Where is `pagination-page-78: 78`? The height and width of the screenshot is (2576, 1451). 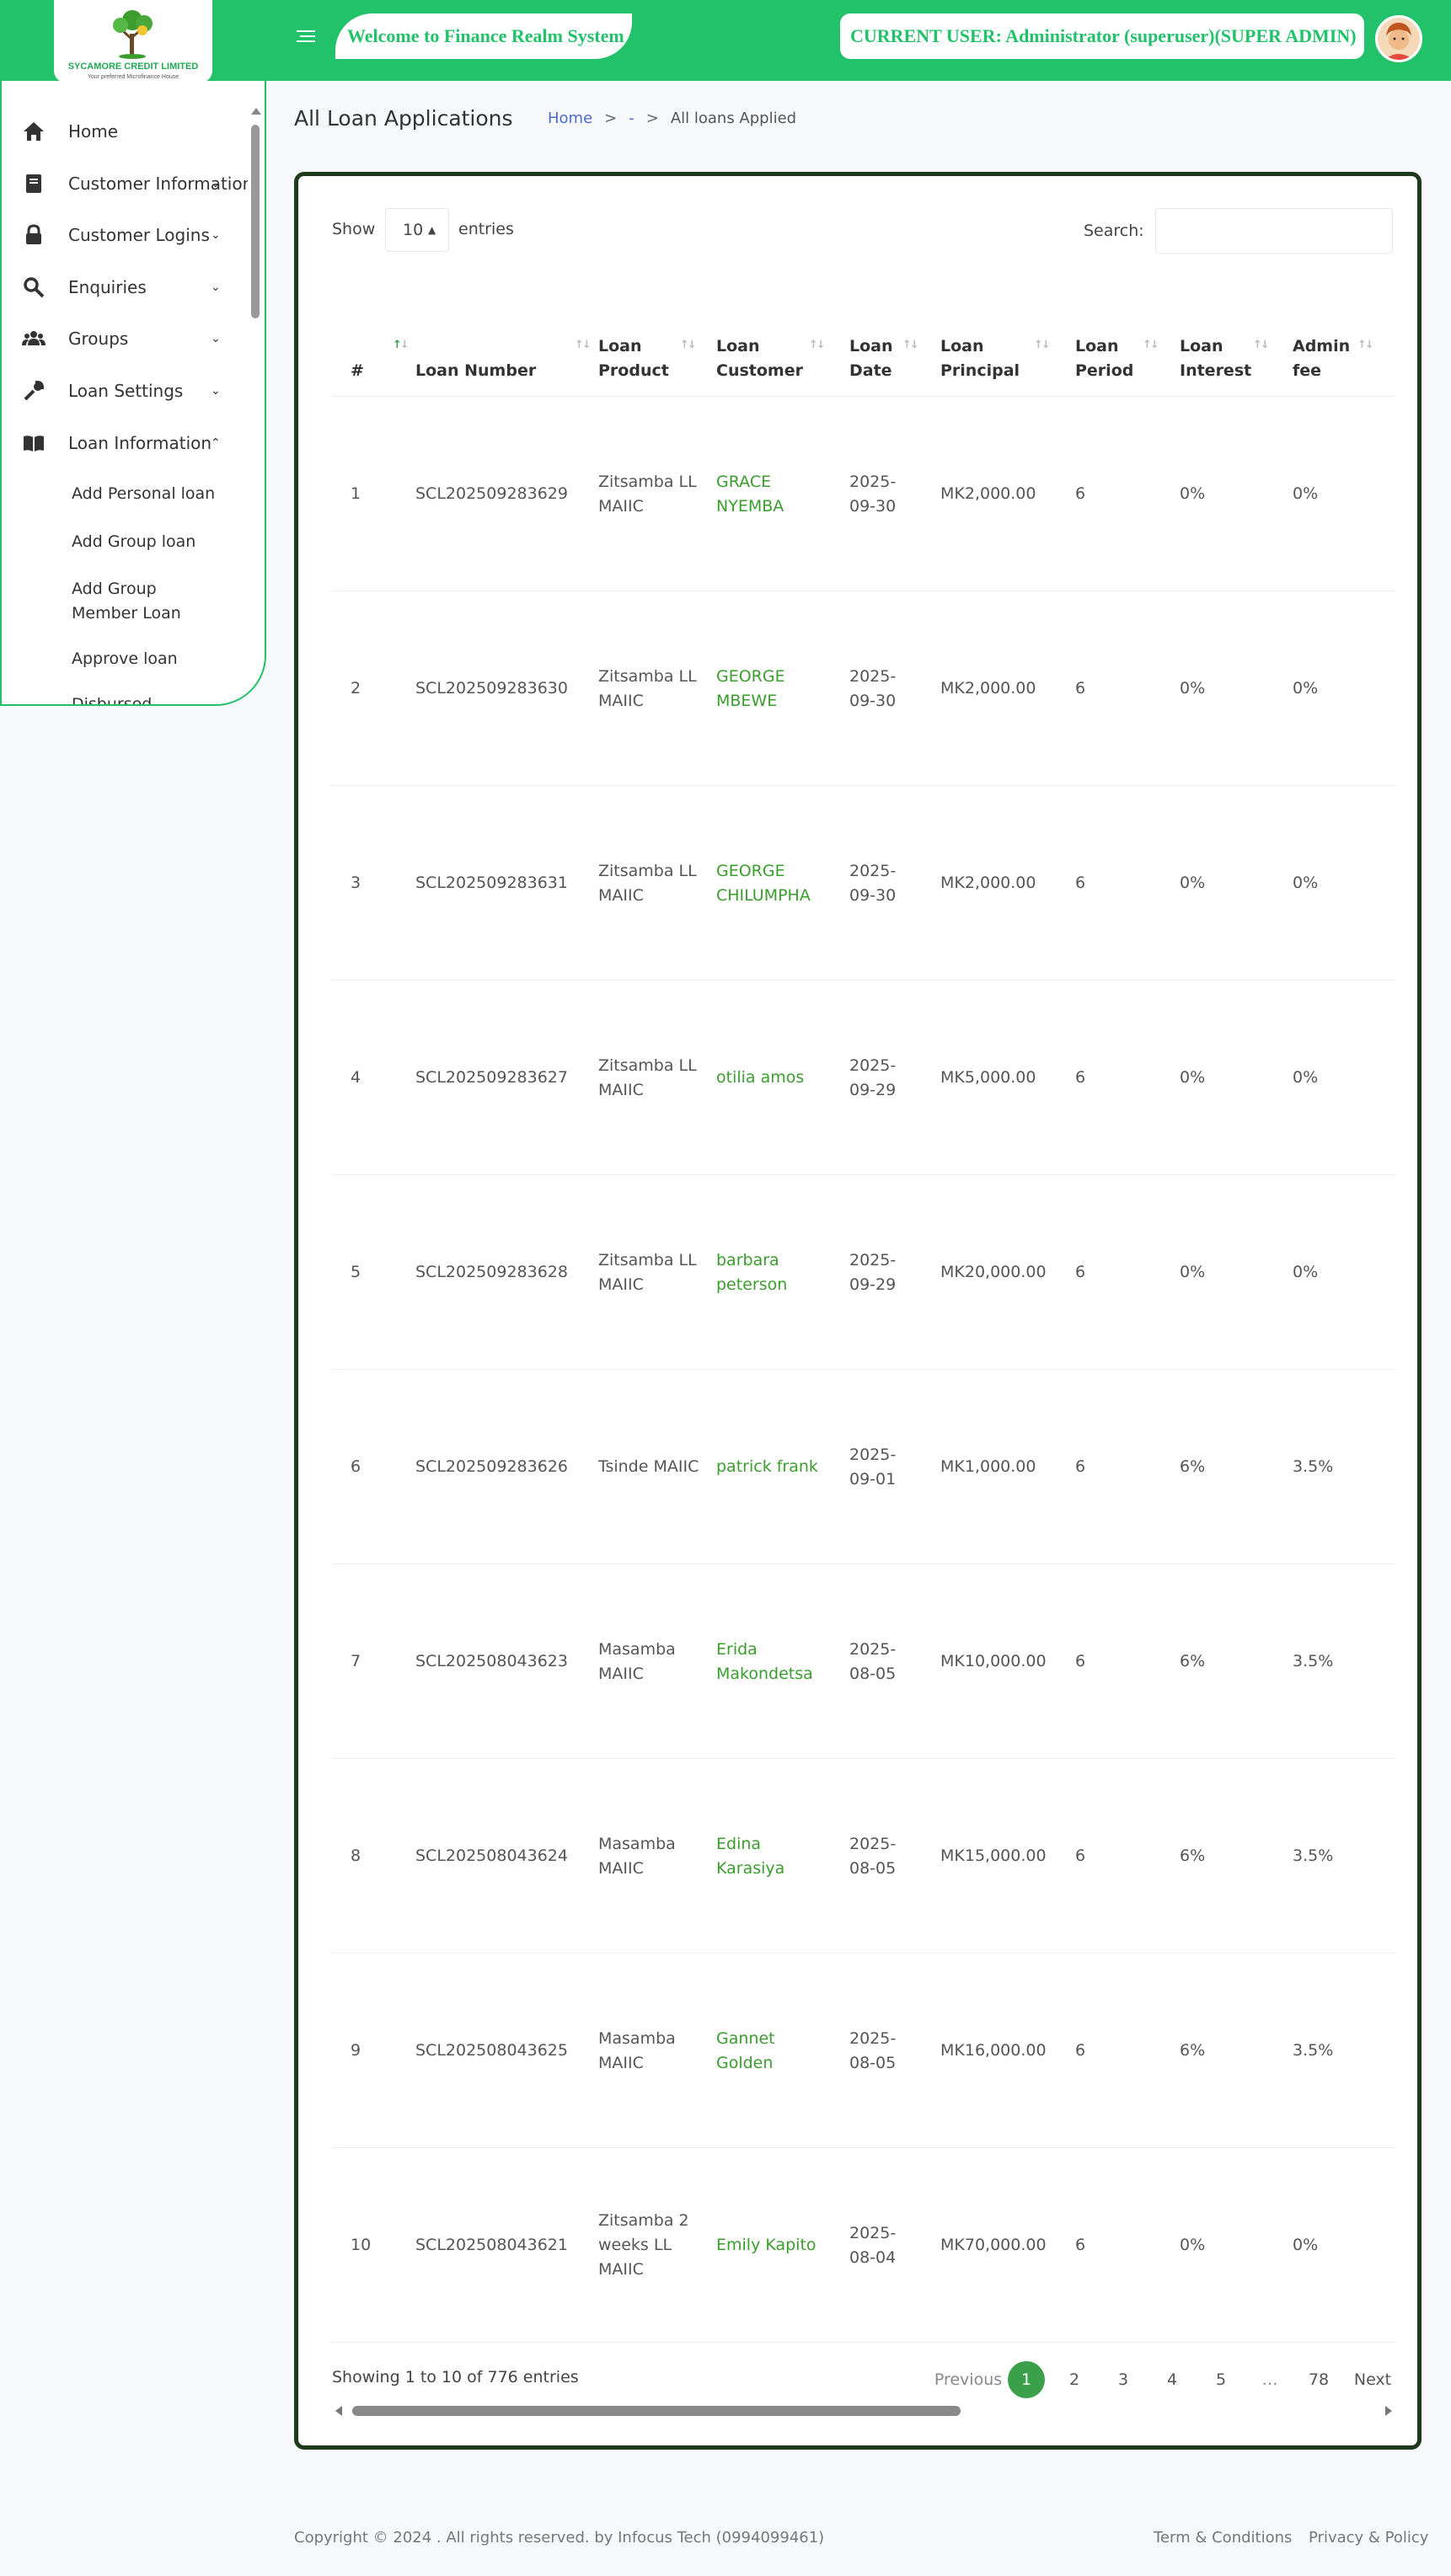
pagination-page-78: 78 is located at coordinates (1318, 2379).